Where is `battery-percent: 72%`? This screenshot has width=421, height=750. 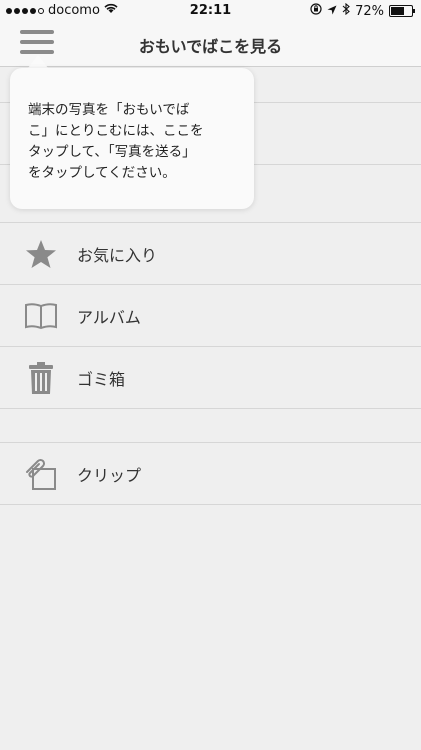 battery-percent: 72% is located at coordinates (369, 11).